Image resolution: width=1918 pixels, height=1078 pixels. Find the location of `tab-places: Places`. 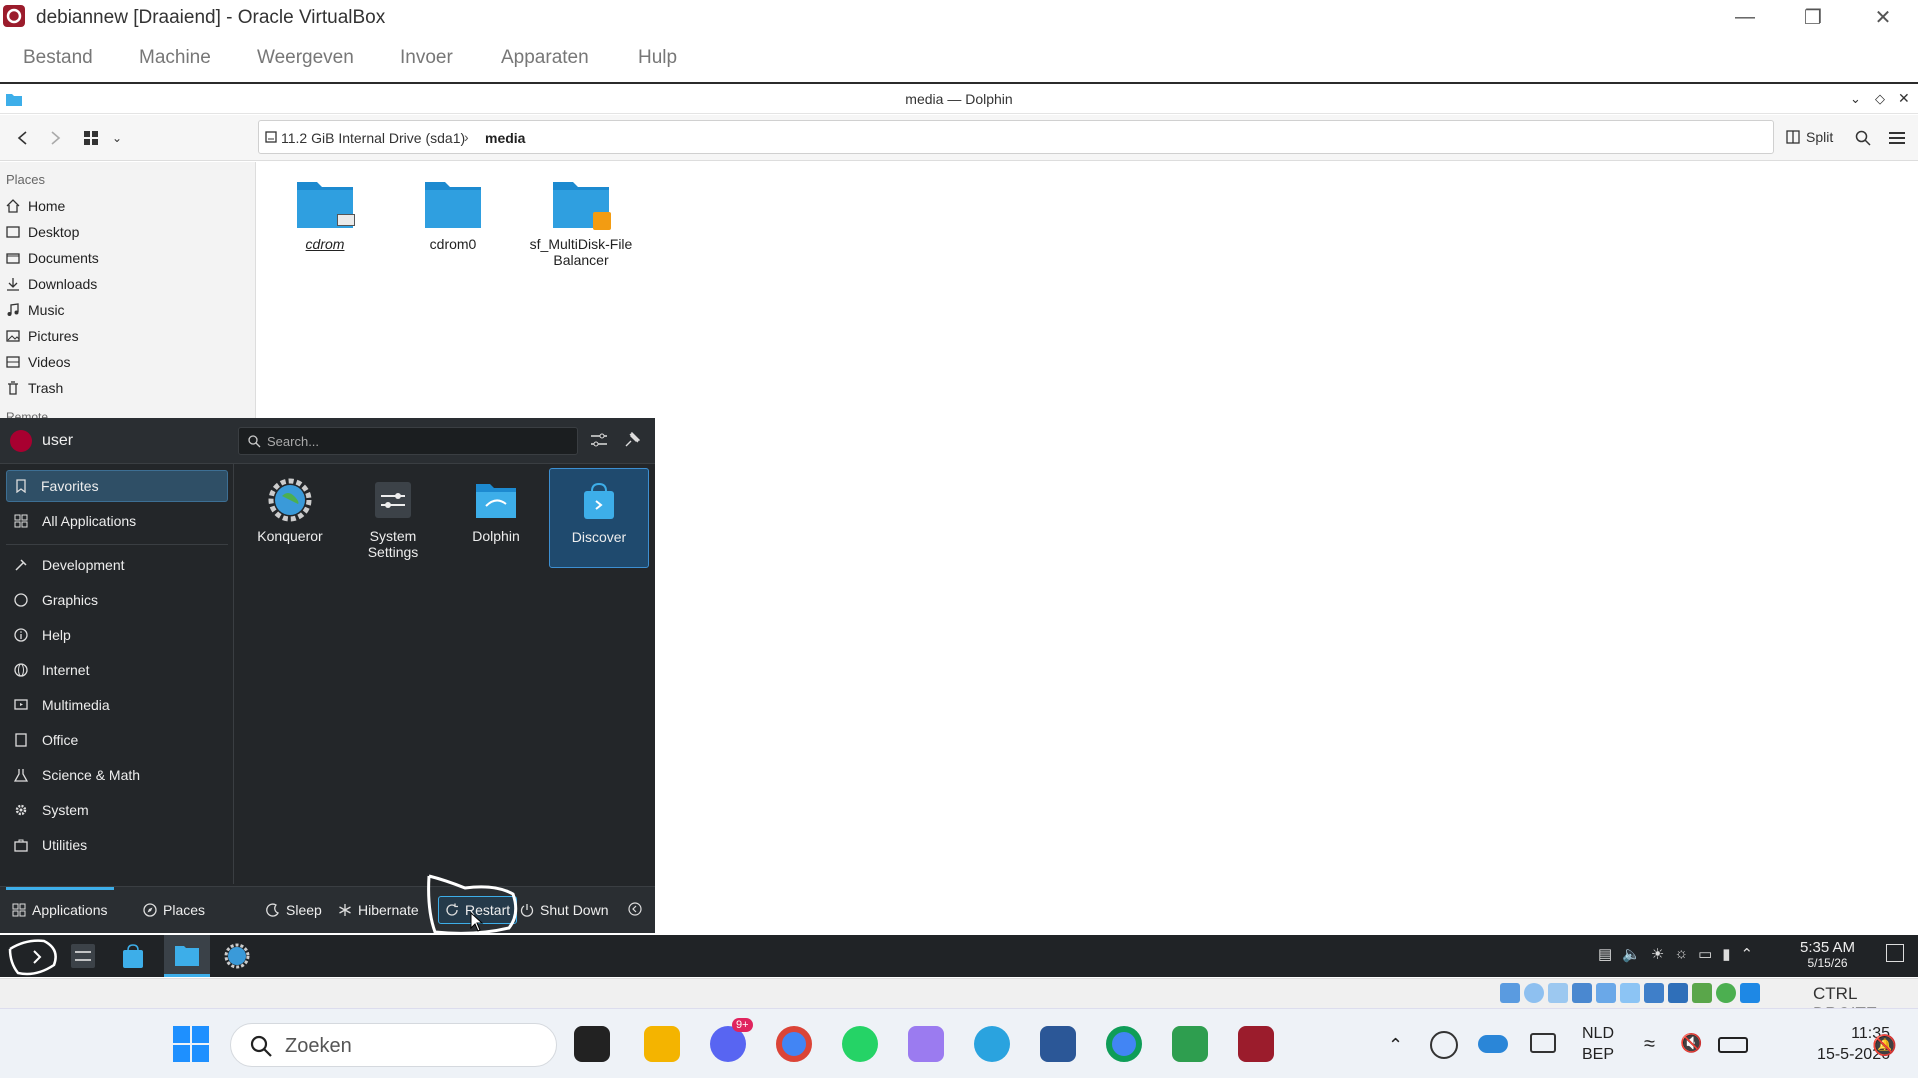

tab-places: Places is located at coordinates (174, 910).